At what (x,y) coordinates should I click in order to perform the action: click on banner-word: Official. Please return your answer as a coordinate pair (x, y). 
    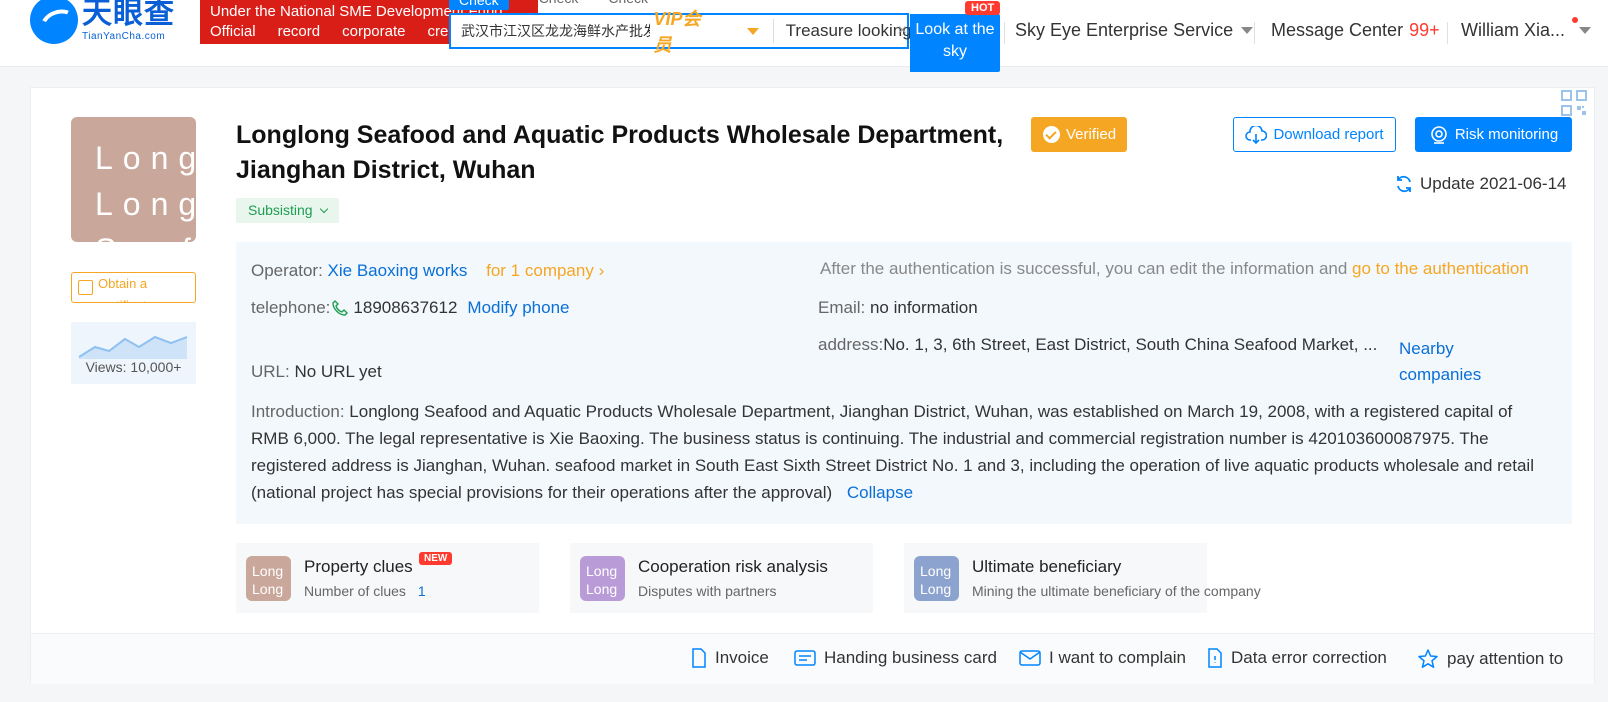
    Looking at the image, I should click on (233, 31).